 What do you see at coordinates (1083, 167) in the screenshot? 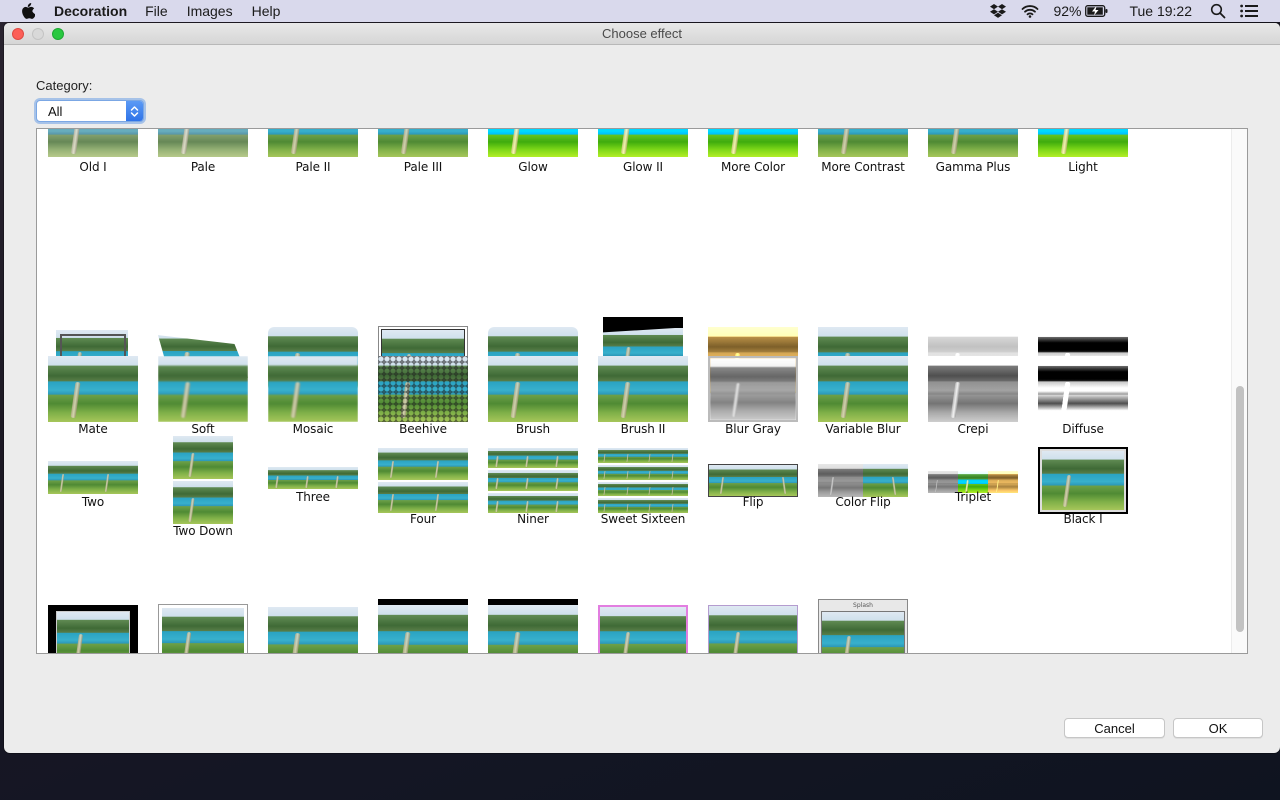
I see `effect-label: Light` at bounding box center [1083, 167].